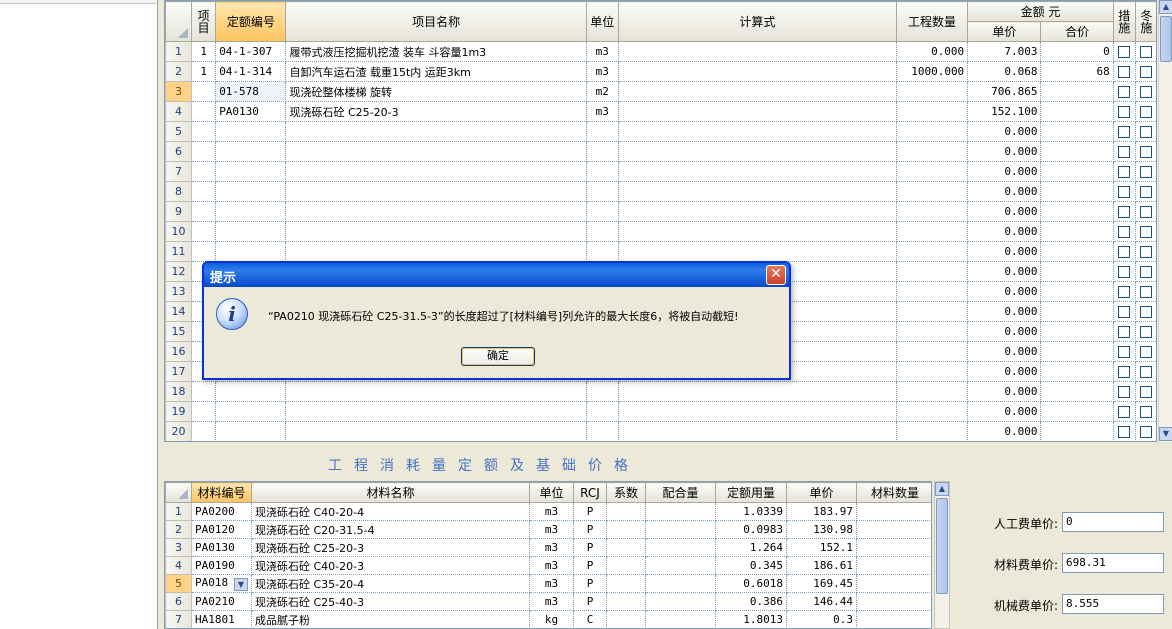  I want to click on row-number: 13, so click(179, 291).